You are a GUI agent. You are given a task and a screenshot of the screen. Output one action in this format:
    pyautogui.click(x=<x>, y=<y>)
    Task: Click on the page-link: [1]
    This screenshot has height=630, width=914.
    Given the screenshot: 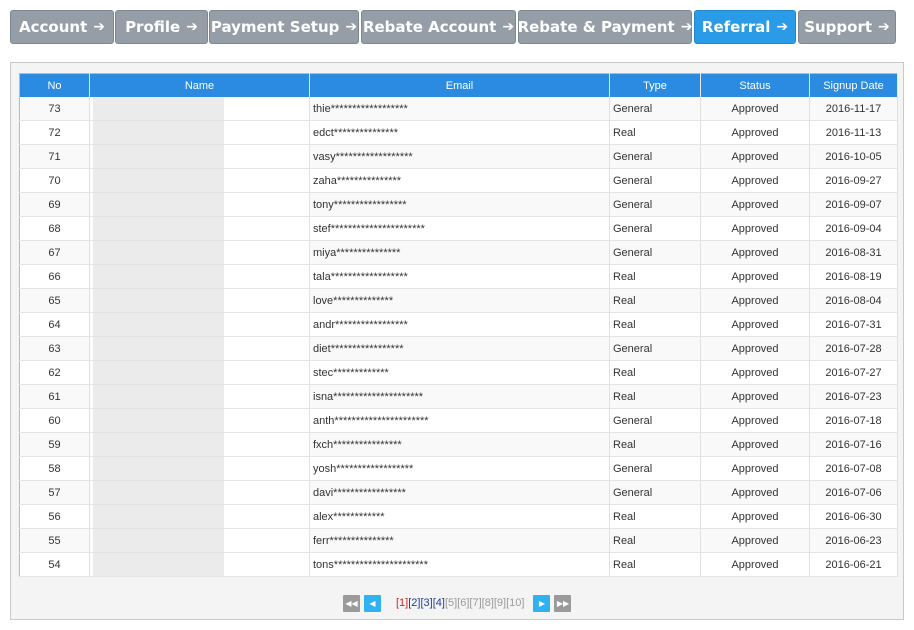 What is the action you would take?
    pyautogui.click(x=402, y=603)
    